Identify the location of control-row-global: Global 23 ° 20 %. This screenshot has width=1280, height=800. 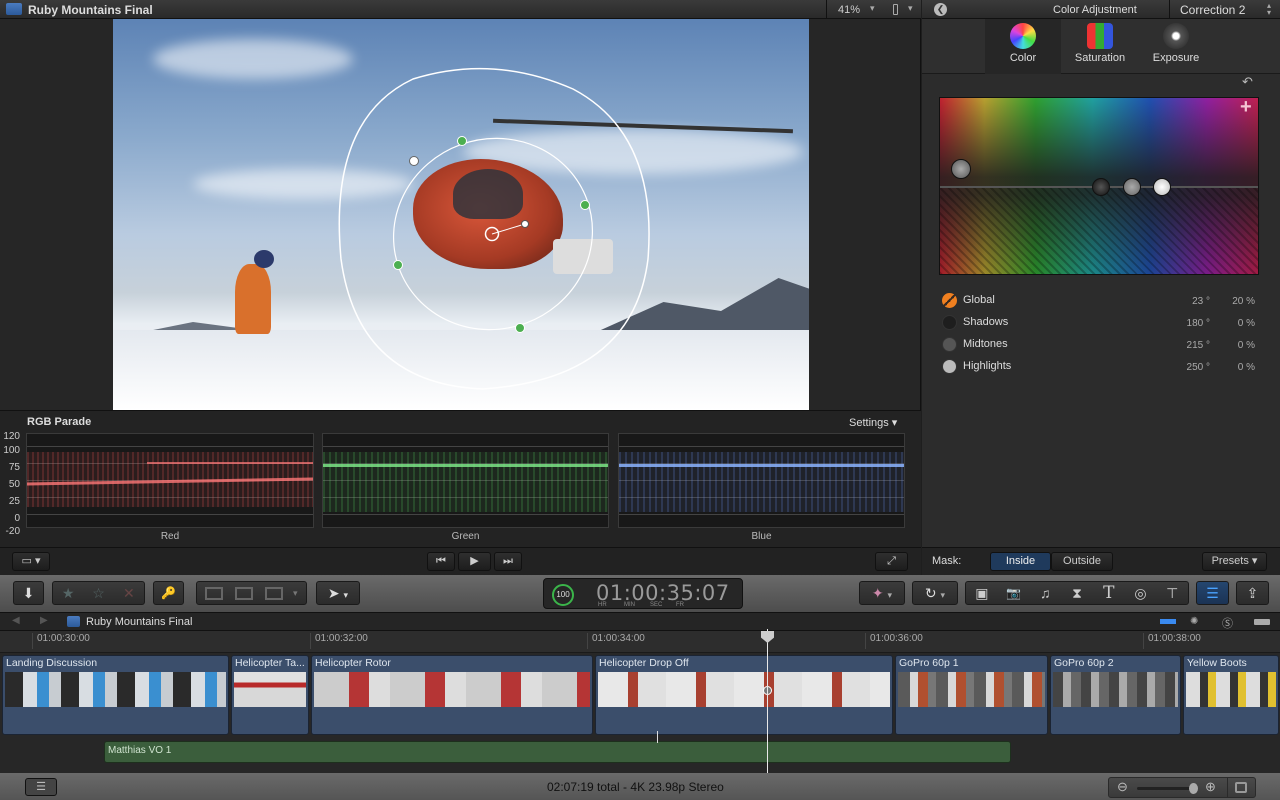
(1102, 302).